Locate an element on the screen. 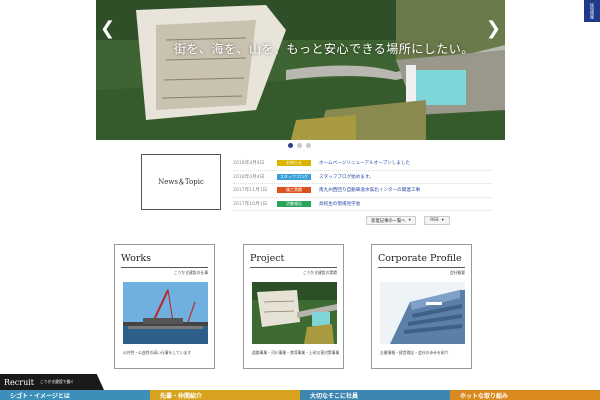 The width and height of the screenshot is (600, 400). card-title: Works is located at coordinates (136, 258).